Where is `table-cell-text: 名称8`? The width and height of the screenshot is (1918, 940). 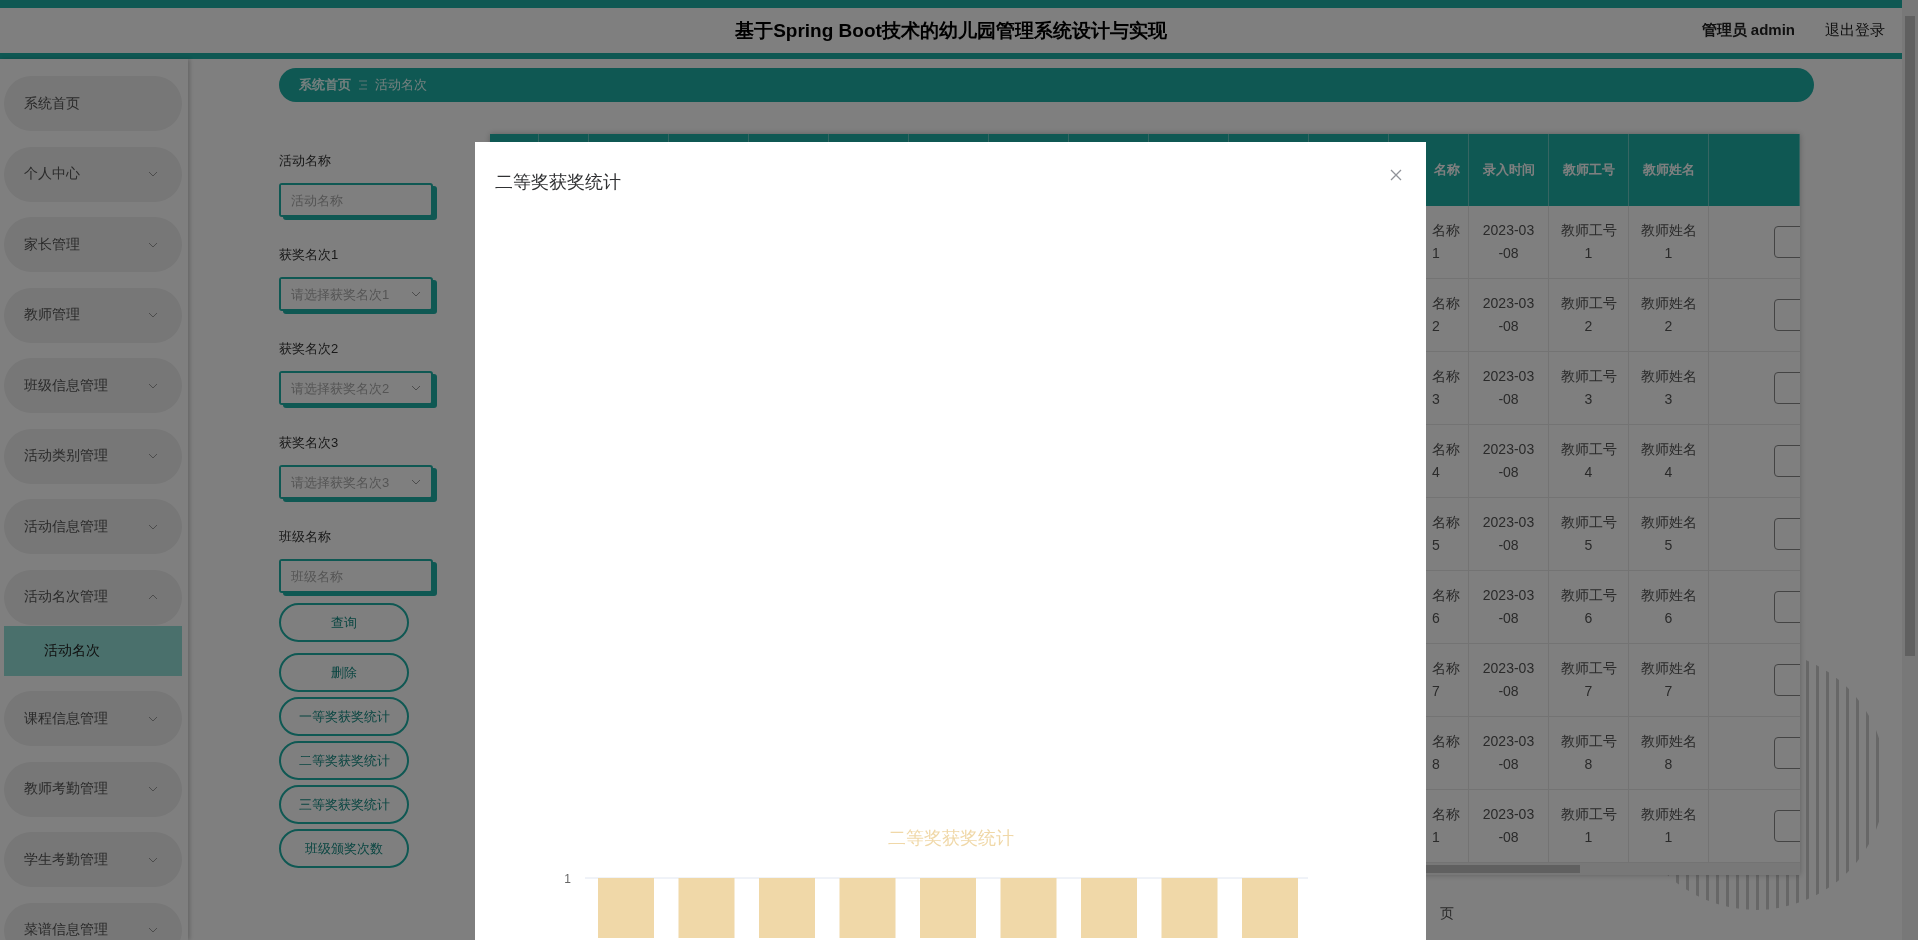 table-cell-text: 名称8 is located at coordinates (1446, 753).